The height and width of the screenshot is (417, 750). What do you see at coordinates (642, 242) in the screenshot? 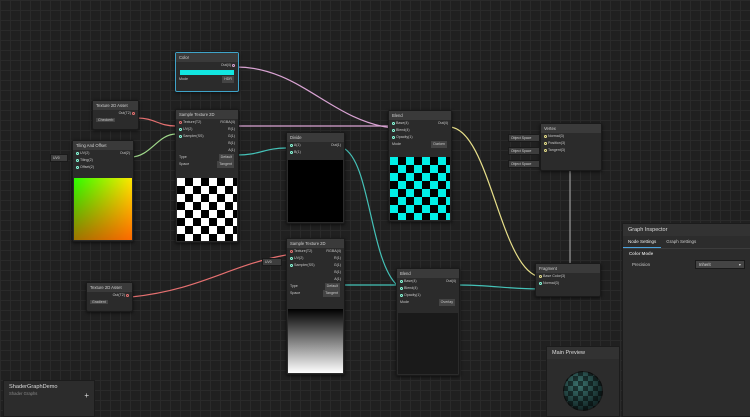
I see `tab-node-settings: Node Settings` at bounding box center [642, 242].